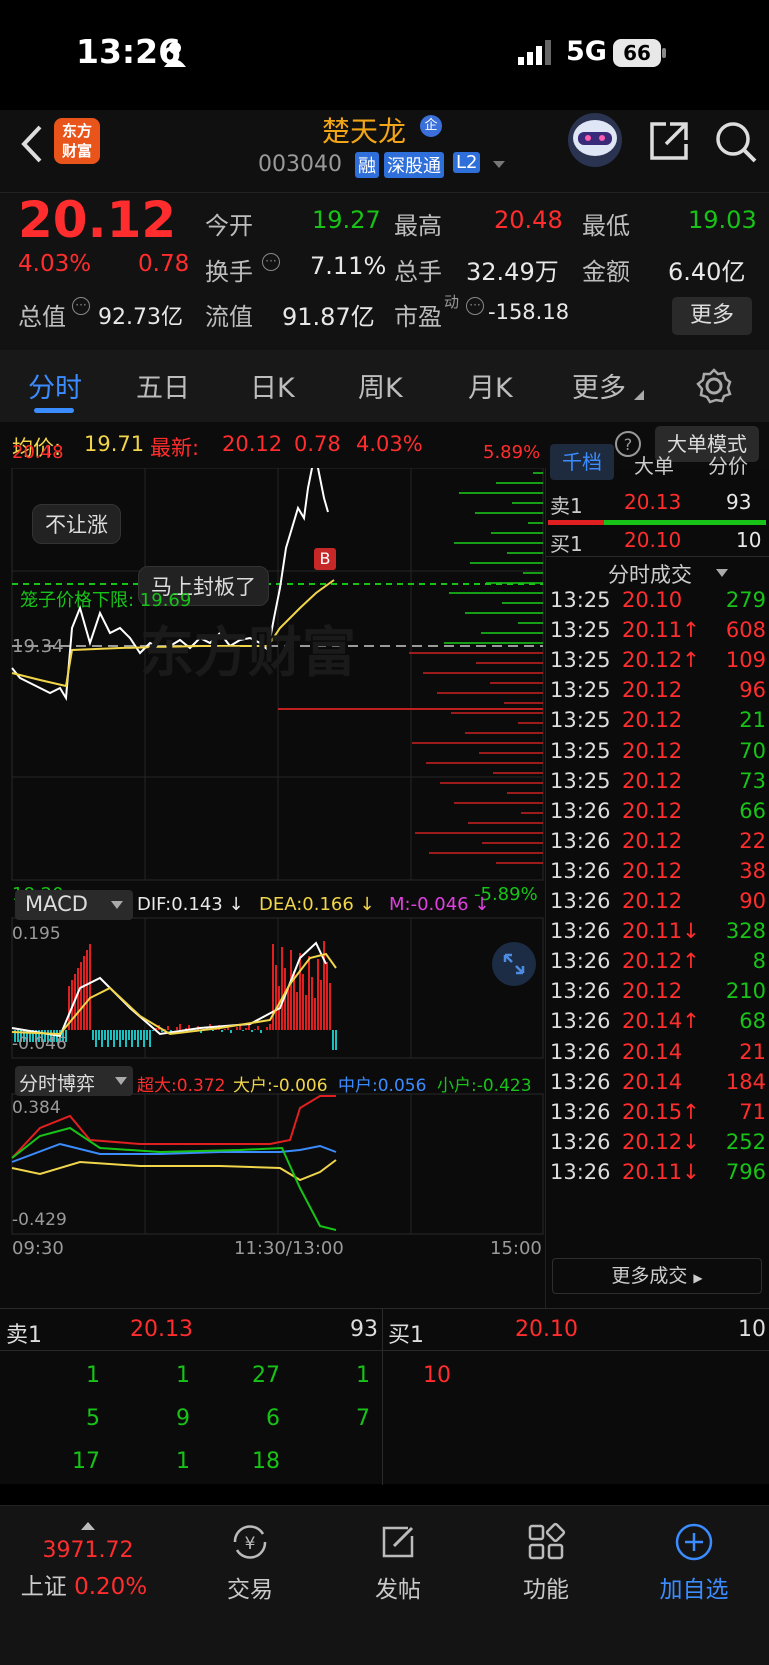 This screenshot has height=1665, width=769. Describe the element at coordinates (418, 317) in the screenshot. I see `pe-label: 市盈` at that location.